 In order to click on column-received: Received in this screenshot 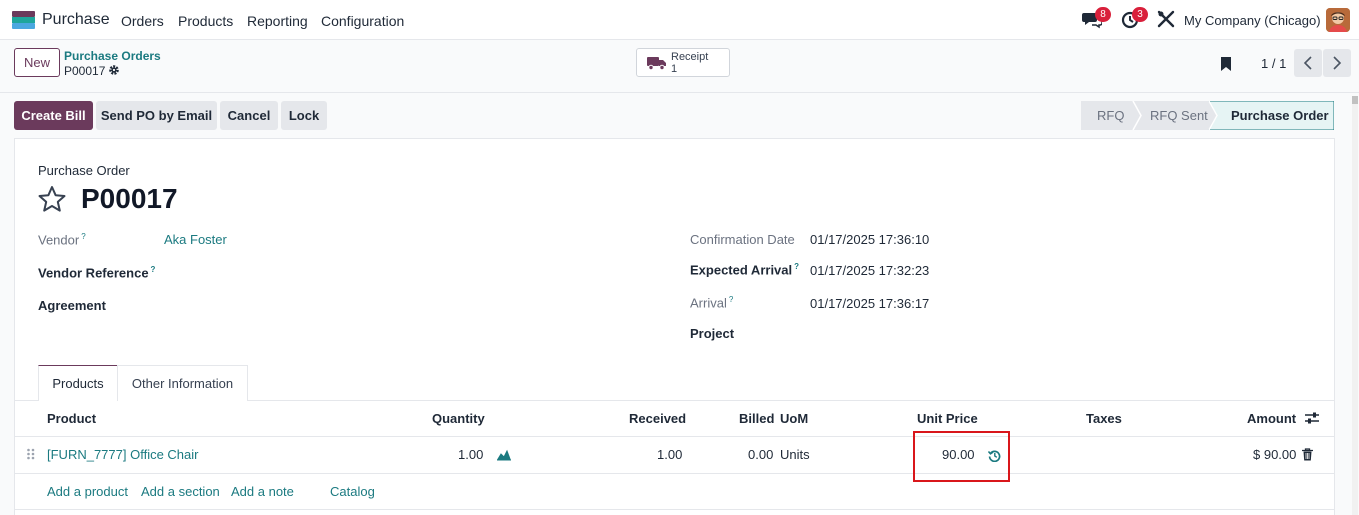, I will do `click(657, 418)`.